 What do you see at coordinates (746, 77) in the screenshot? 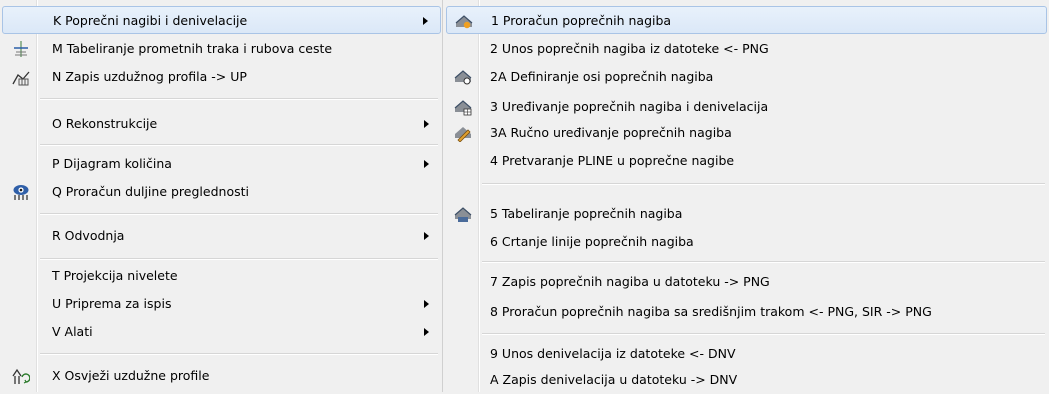
I see `submenu-item-definiranje-osi: 2A Definiranje osi poprečnih nagiba` at bounding box center [746, 77].